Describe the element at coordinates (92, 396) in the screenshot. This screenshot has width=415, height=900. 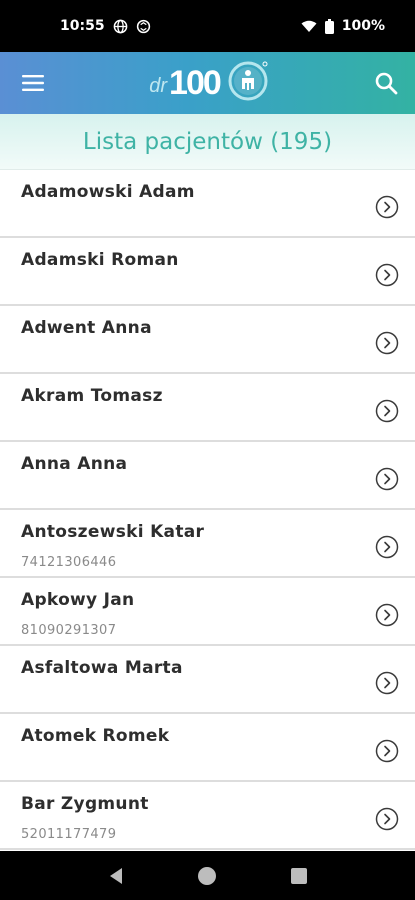
I see `patient-name: Akram Tomasz` at that location.